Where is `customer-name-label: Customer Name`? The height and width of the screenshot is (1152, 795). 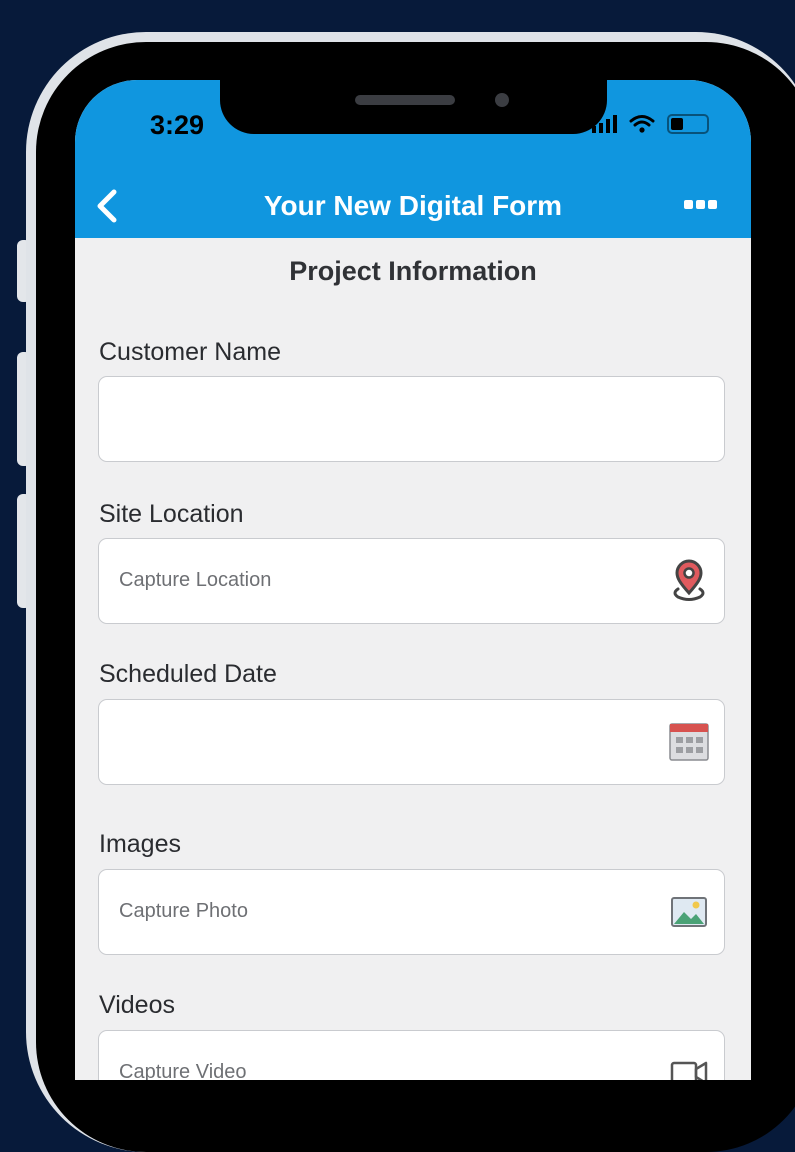 customer-name-label: Customer Name is located at coordinates (190, 352).